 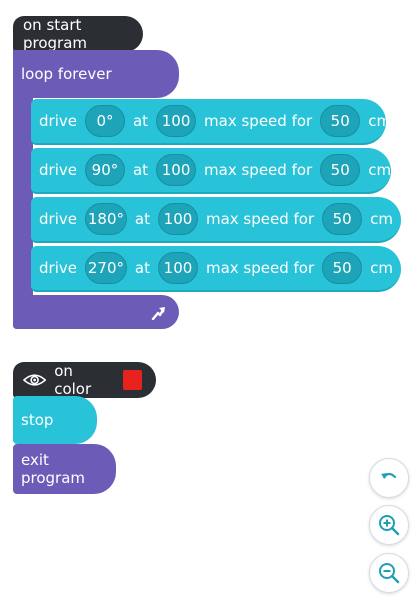 I want to click on zoom-in-button, so click(x=389, y=525).